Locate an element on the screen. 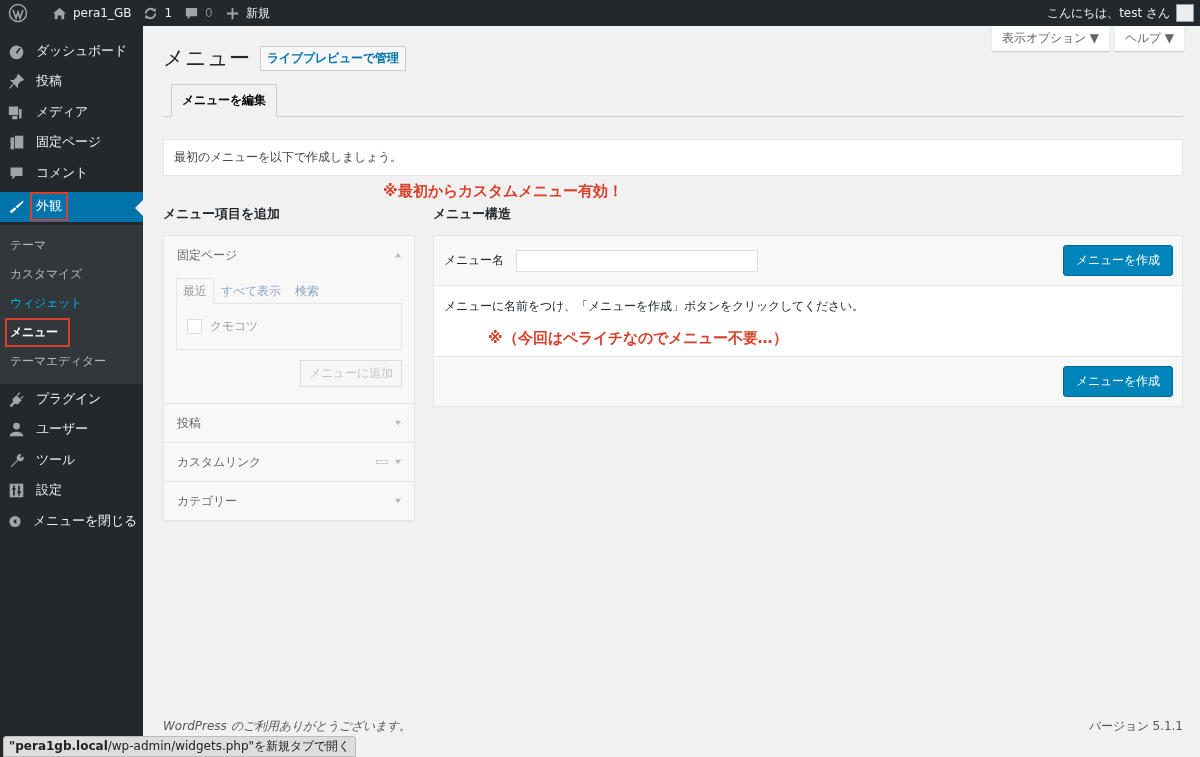 This screenshot has height=757, width=1200. section-title: カスタムリンク is located at coordinates (219, 462).